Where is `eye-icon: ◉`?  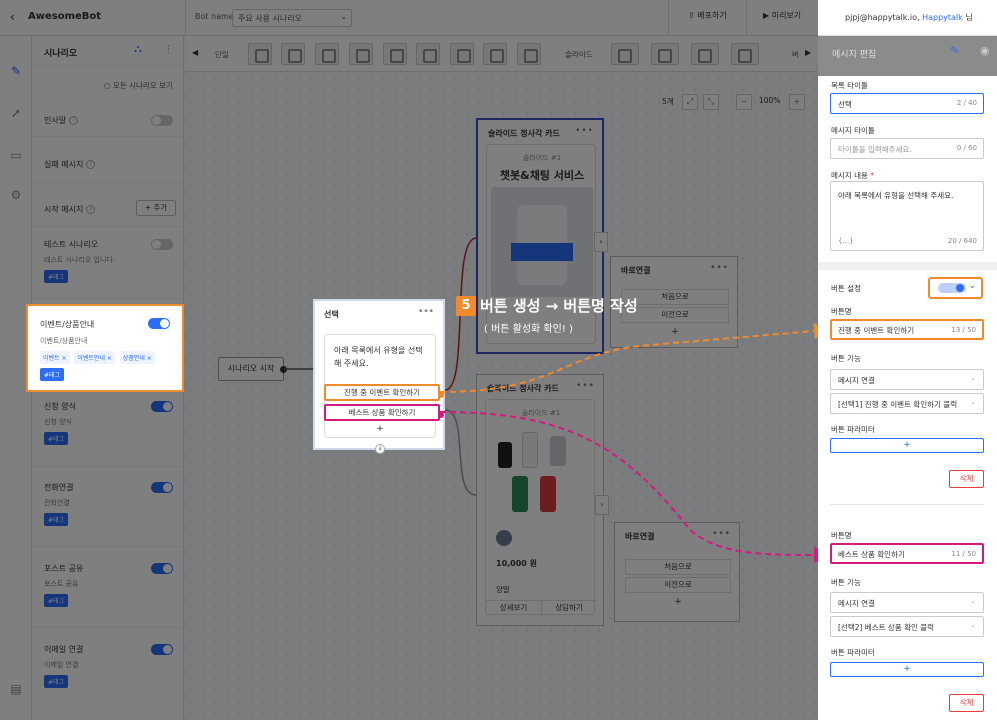
eye-icon: ◉ is located at coordinates (985, 50).